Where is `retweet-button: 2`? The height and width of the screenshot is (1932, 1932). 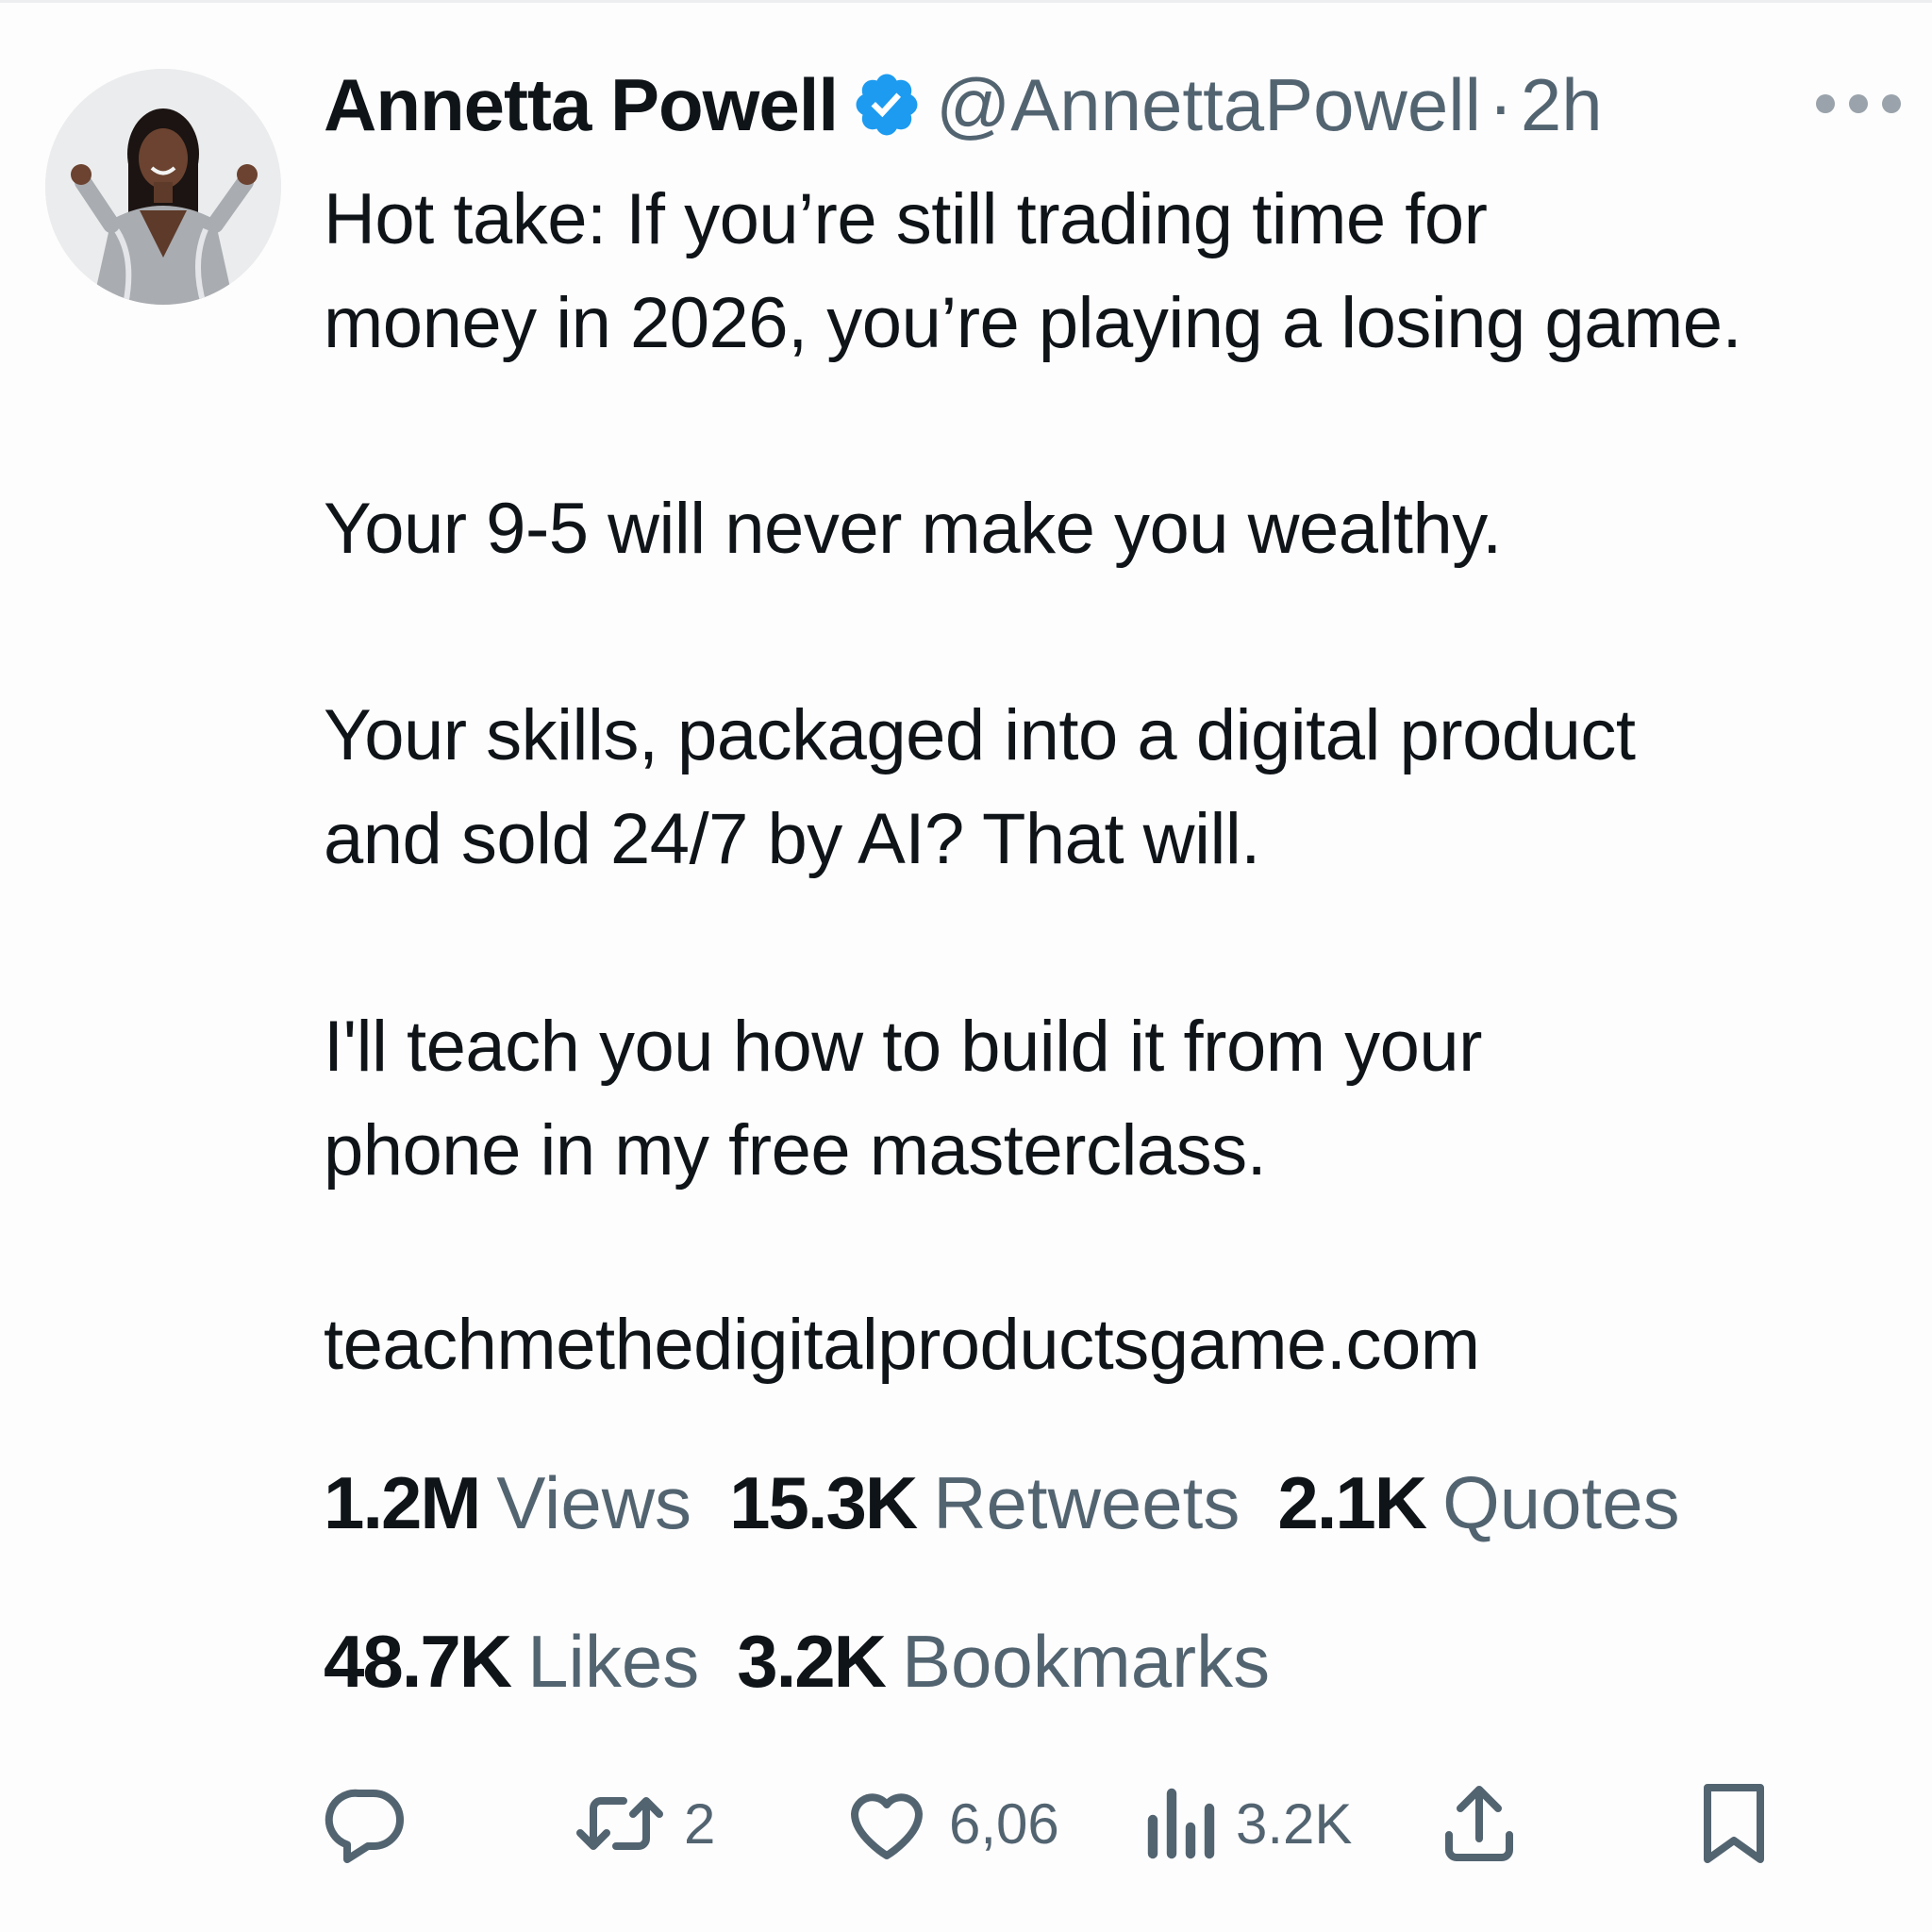
retweet-button: 2 is located at coordinates (643, 1824).